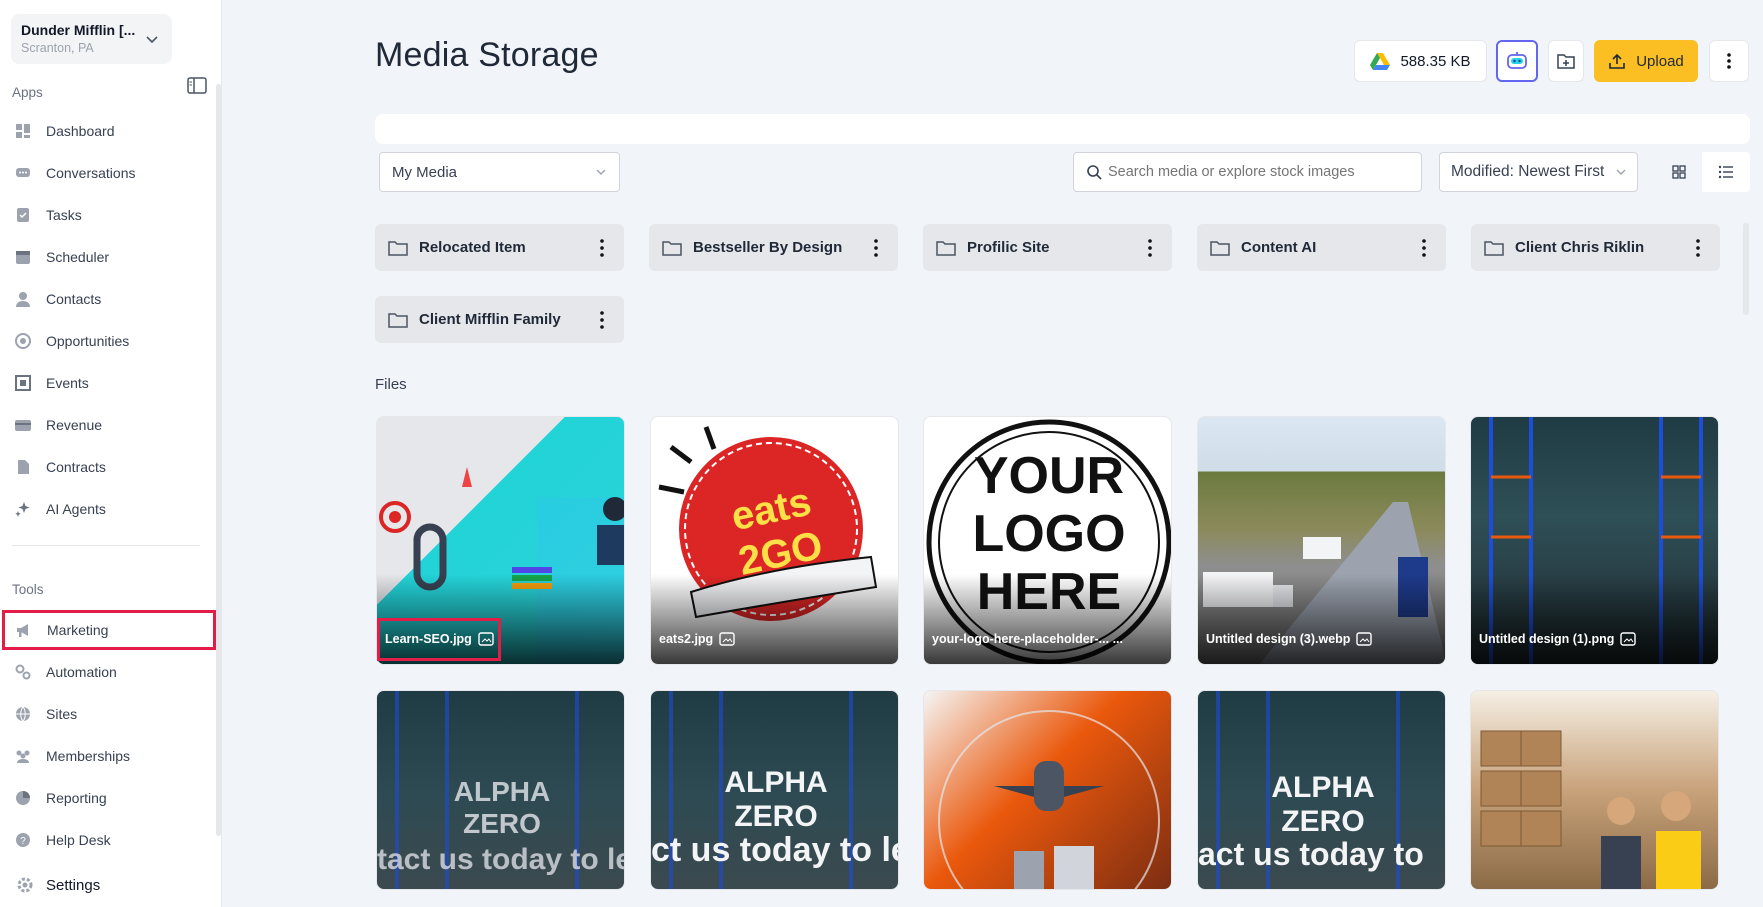 This screenshot has height=907, width=1763. What do you see at coordinates (23, 215) in the screenshot?
I see `tasks-icon` at bounding box center [23, 215].